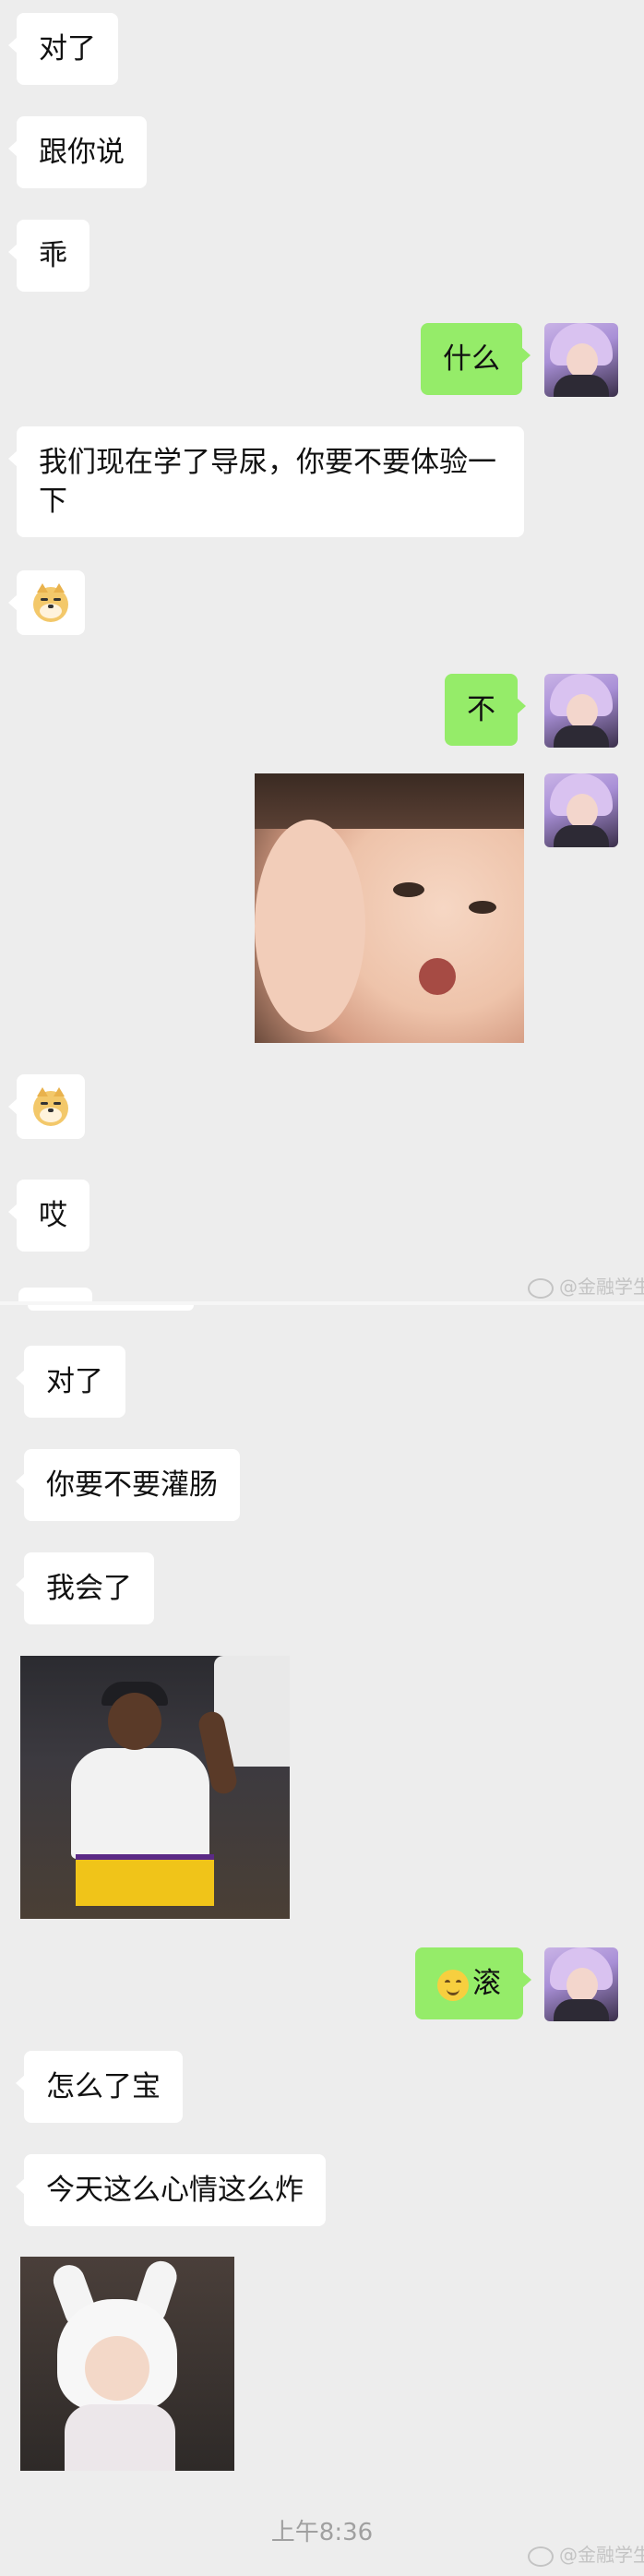 Image resolution: width=644 pixels, height=2576 pixels. What do you see at coordinates (155, 1788) in the screenshot?
I see `basketball-player-image` at bounding box center [155, 1788].